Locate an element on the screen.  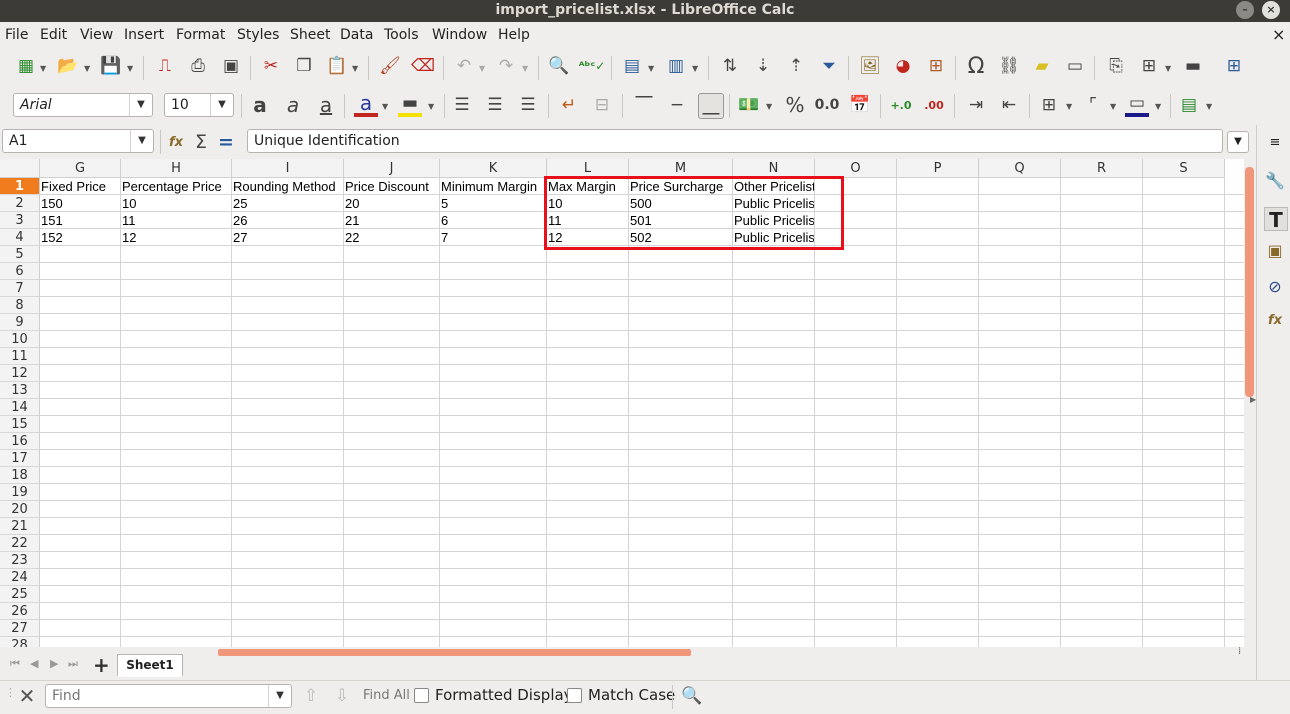
align-right-icon: ☰ is located at coordinates (528, 105).